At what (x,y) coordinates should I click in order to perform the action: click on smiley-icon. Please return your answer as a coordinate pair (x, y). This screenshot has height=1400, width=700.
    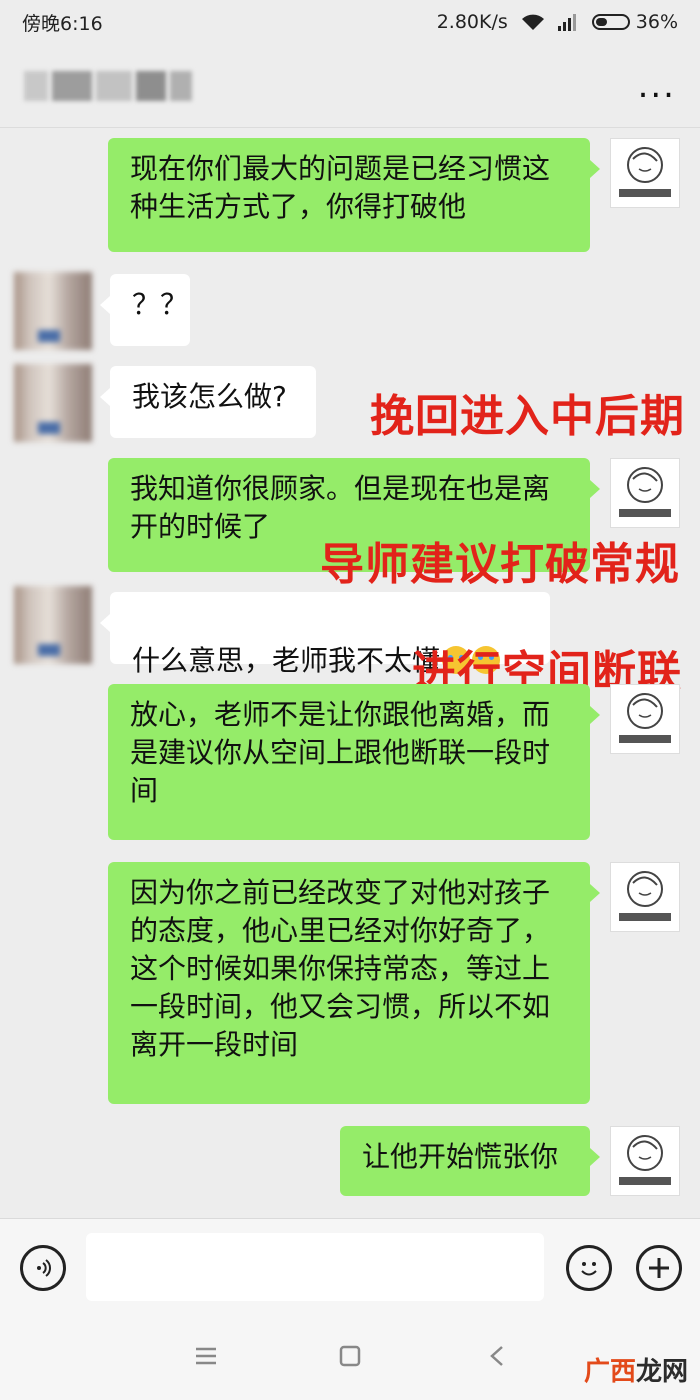
    Looking at the image, I should click on (589, 1269).